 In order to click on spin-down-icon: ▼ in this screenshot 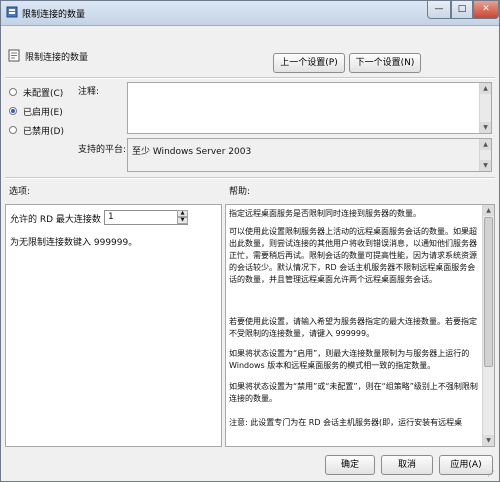, I will do `click(182, 220)`.